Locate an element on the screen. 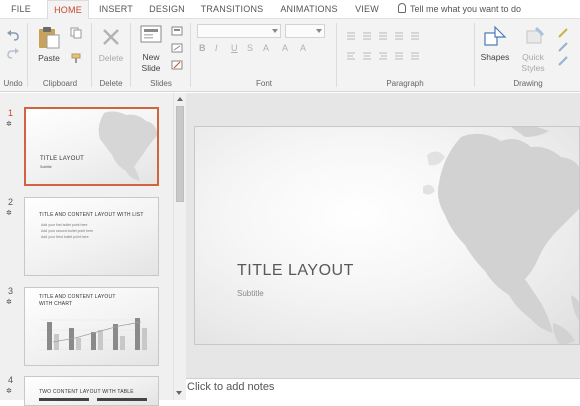 The width and height of the screenshot is (580, 406). shapes-icon is located at coordinates (495, 36).